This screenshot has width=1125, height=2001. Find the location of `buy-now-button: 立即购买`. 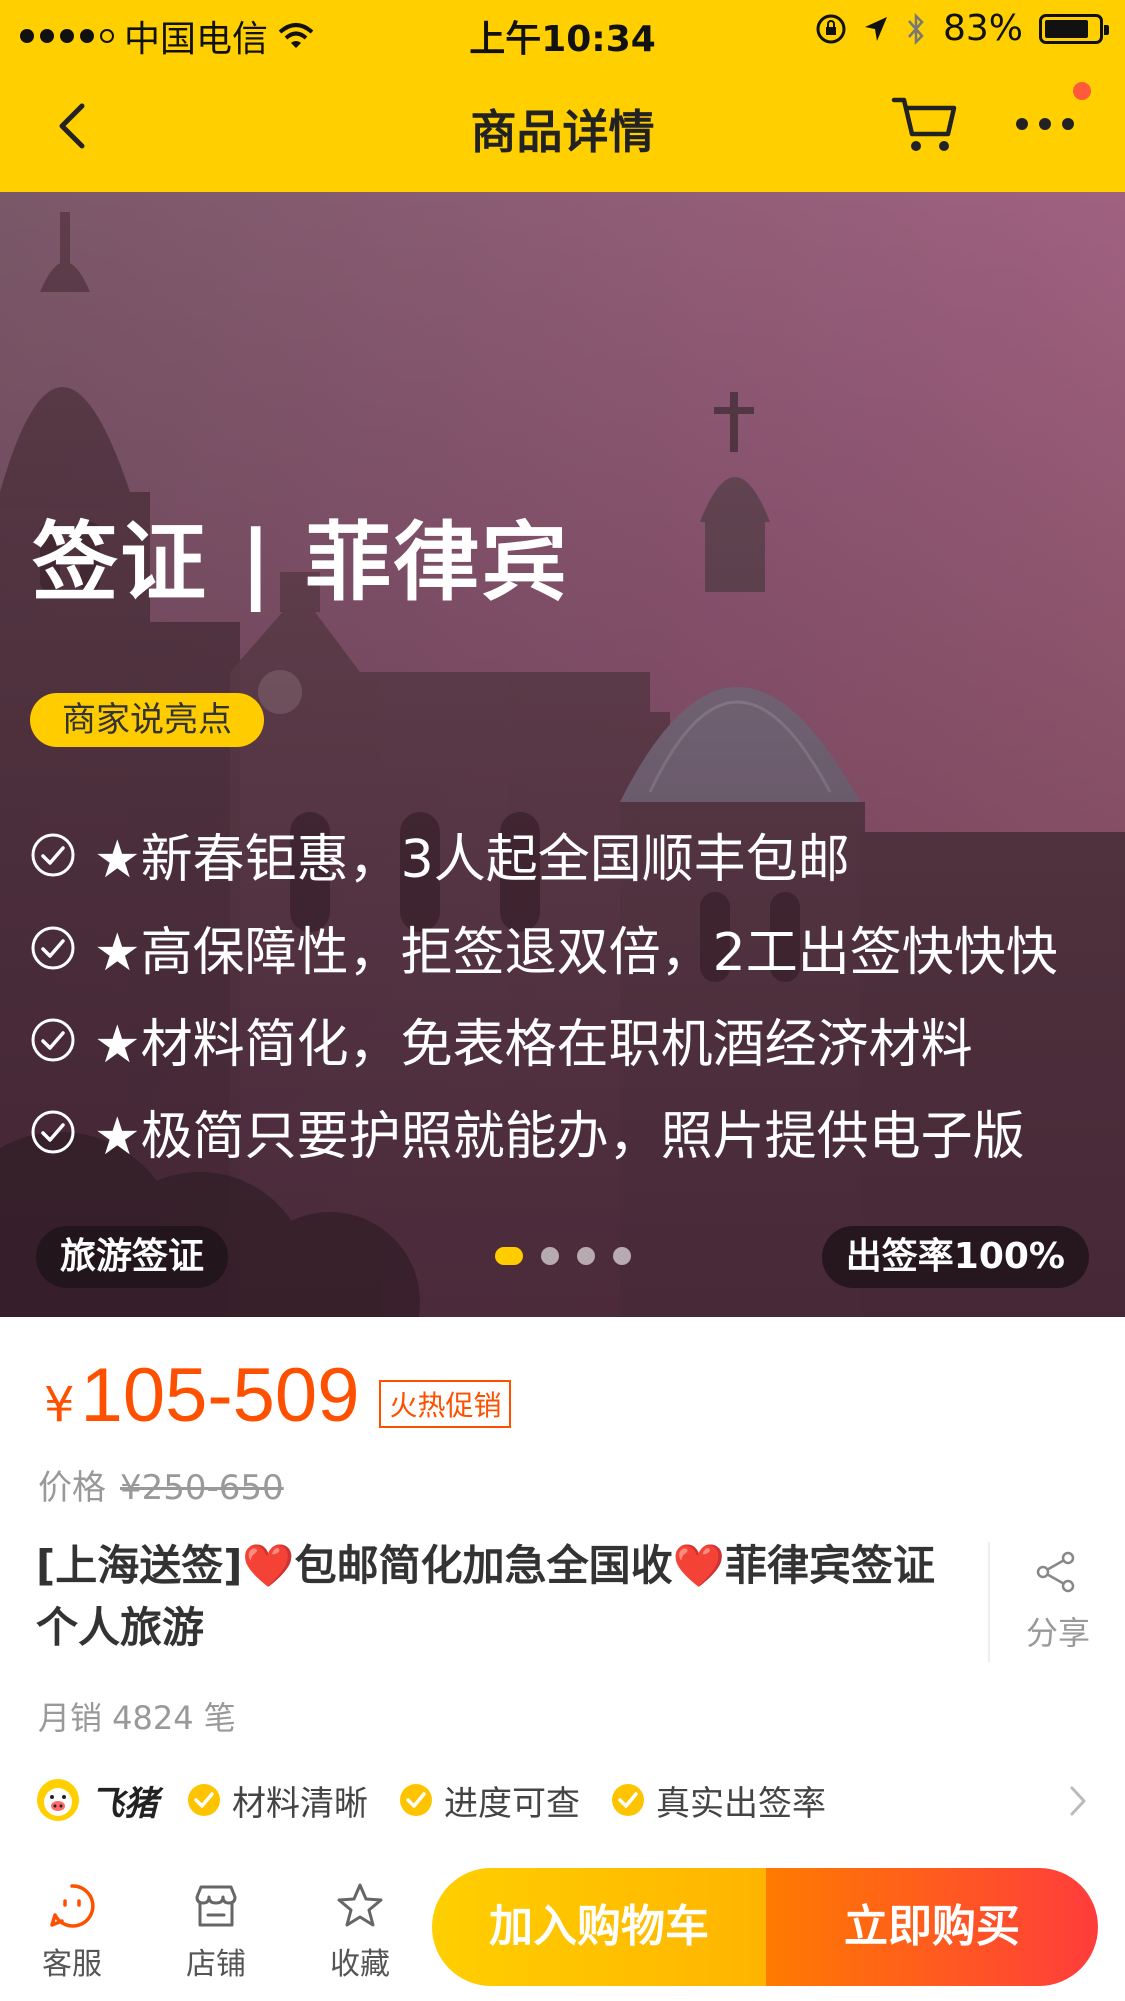

buy-now-button: 立即购买 is located at coordinates (932, 1927).